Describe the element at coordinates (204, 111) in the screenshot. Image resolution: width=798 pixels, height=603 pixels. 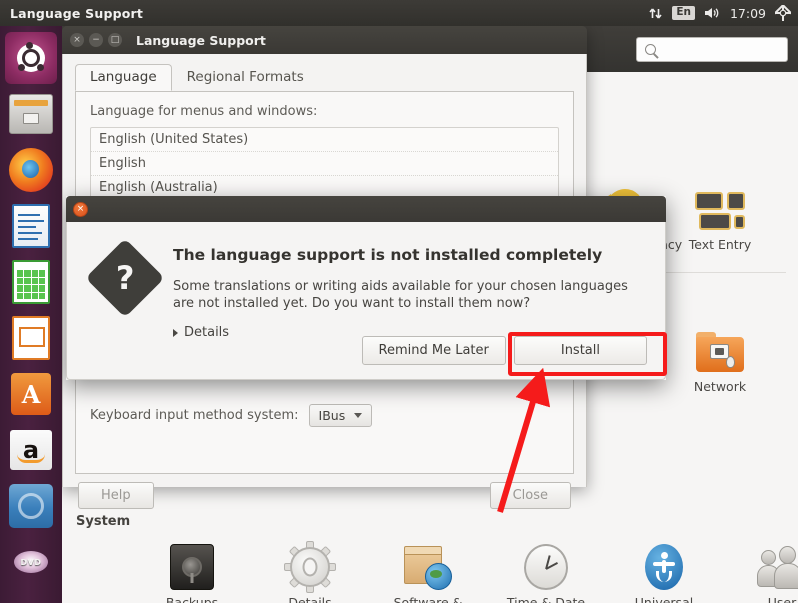
I see `language-list-label: Language for menus and windows:` at that location.